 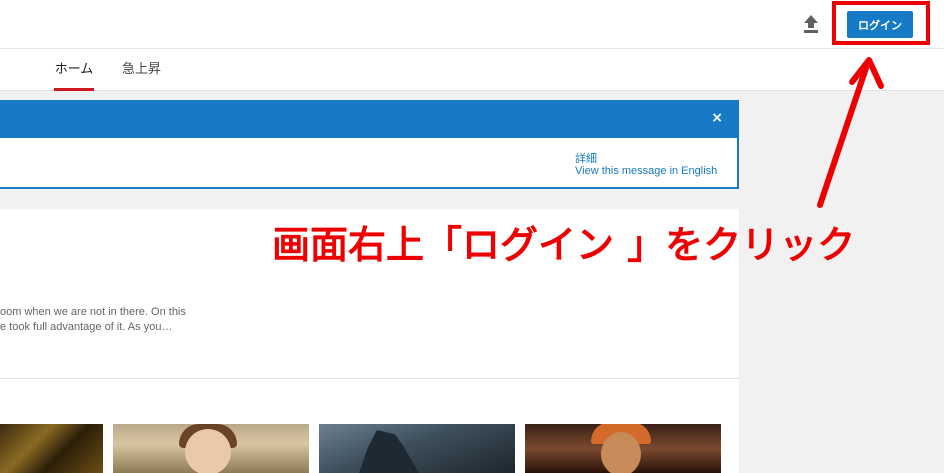 What do you see at coordinates (389, 451) in the screenshot?
I see `thumbnail-figure` at bounding box center [389, 451].